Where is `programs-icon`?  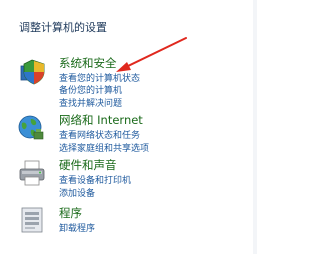 programs-icon is located at coordinates (33, 220).